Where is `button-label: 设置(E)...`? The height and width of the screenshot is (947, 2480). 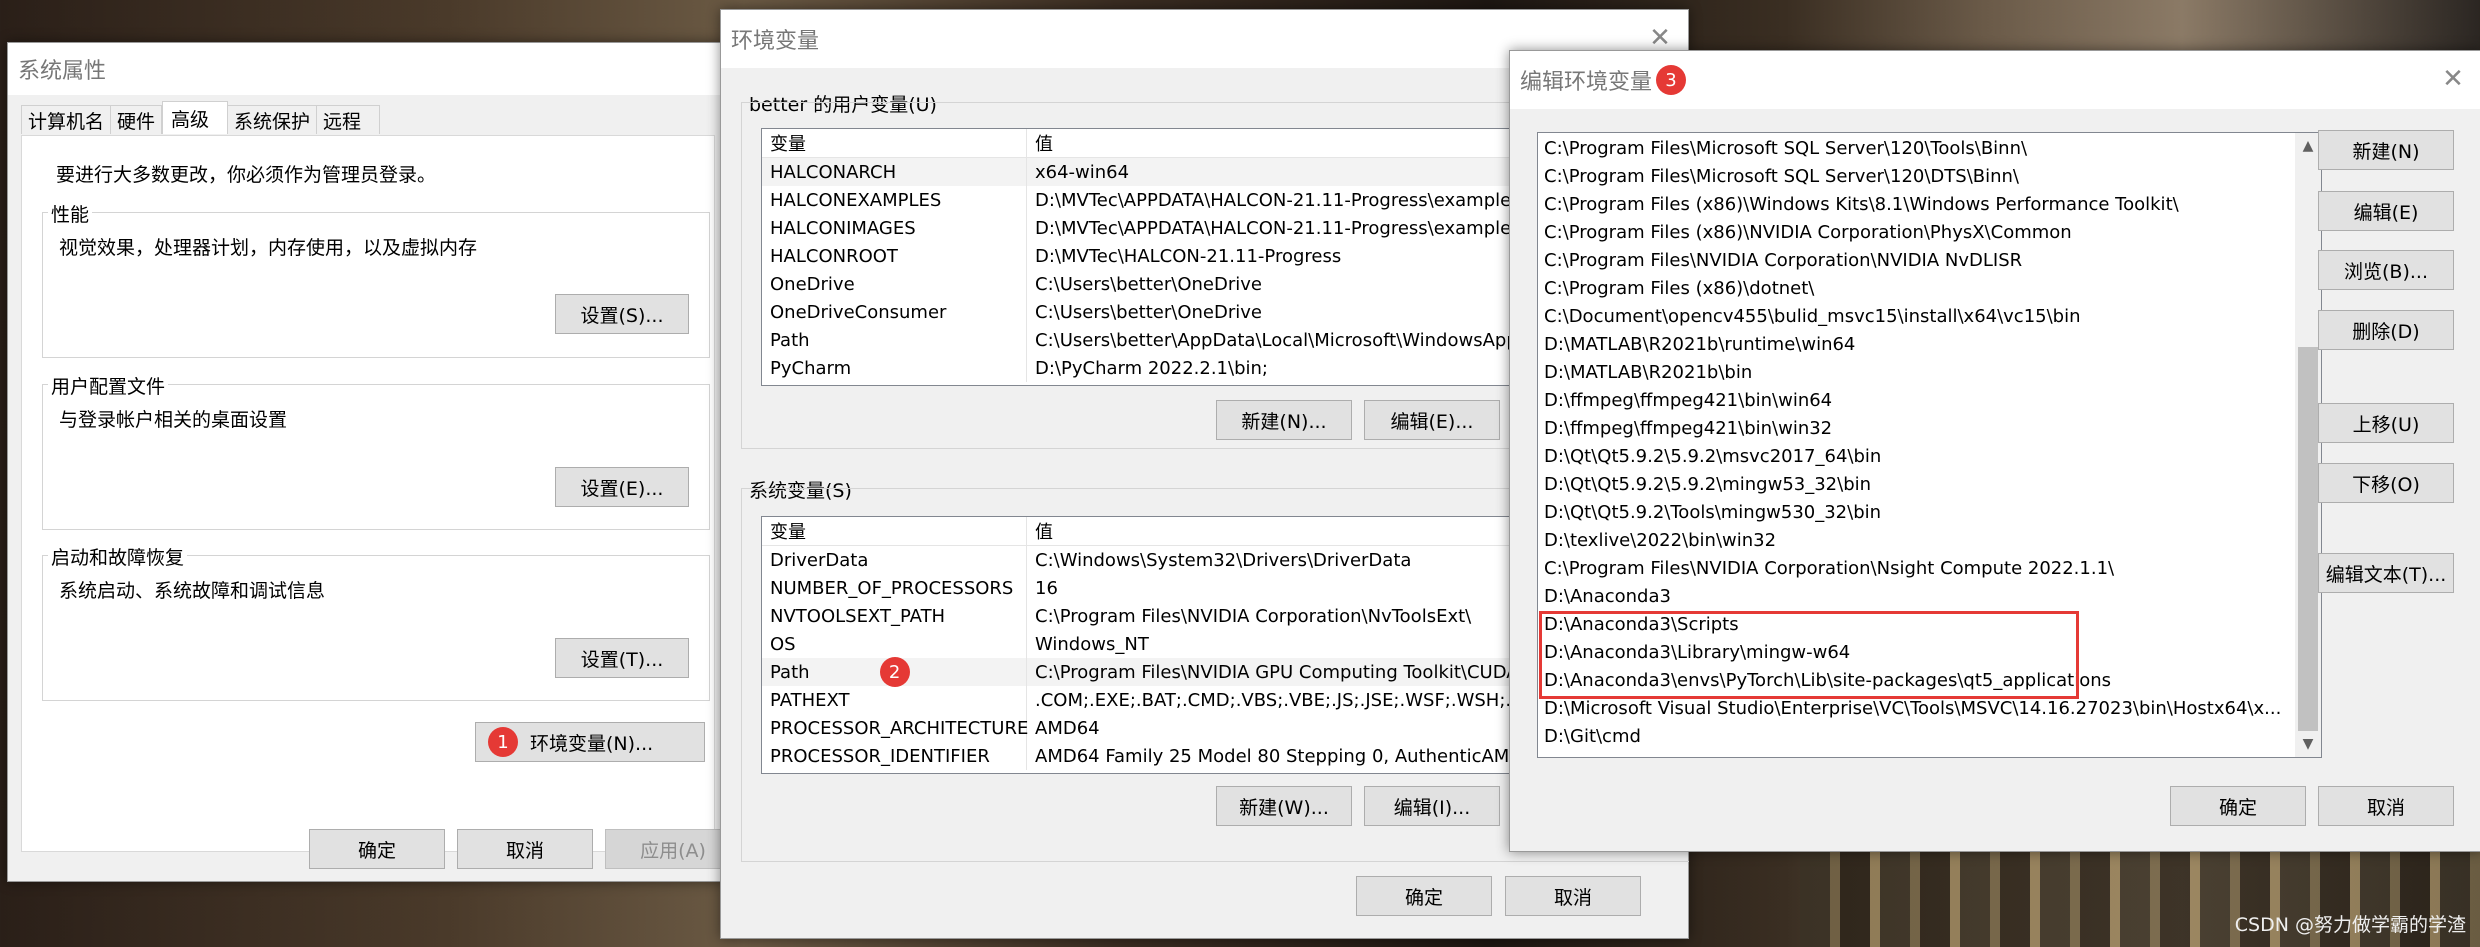 button-label: 设置(E)... is located at coordinates (622, 488).